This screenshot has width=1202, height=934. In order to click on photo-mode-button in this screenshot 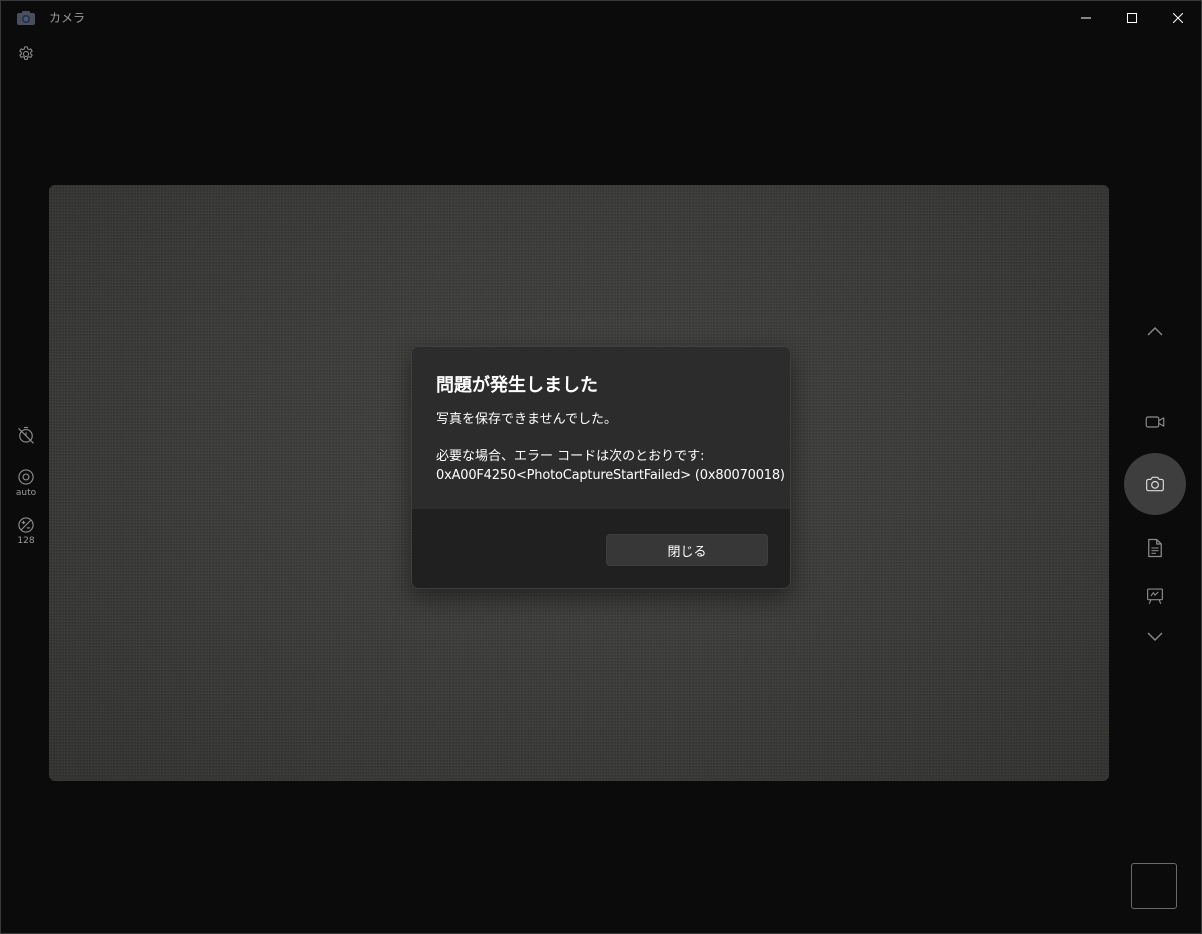, I will do `click(1155, 484)`.